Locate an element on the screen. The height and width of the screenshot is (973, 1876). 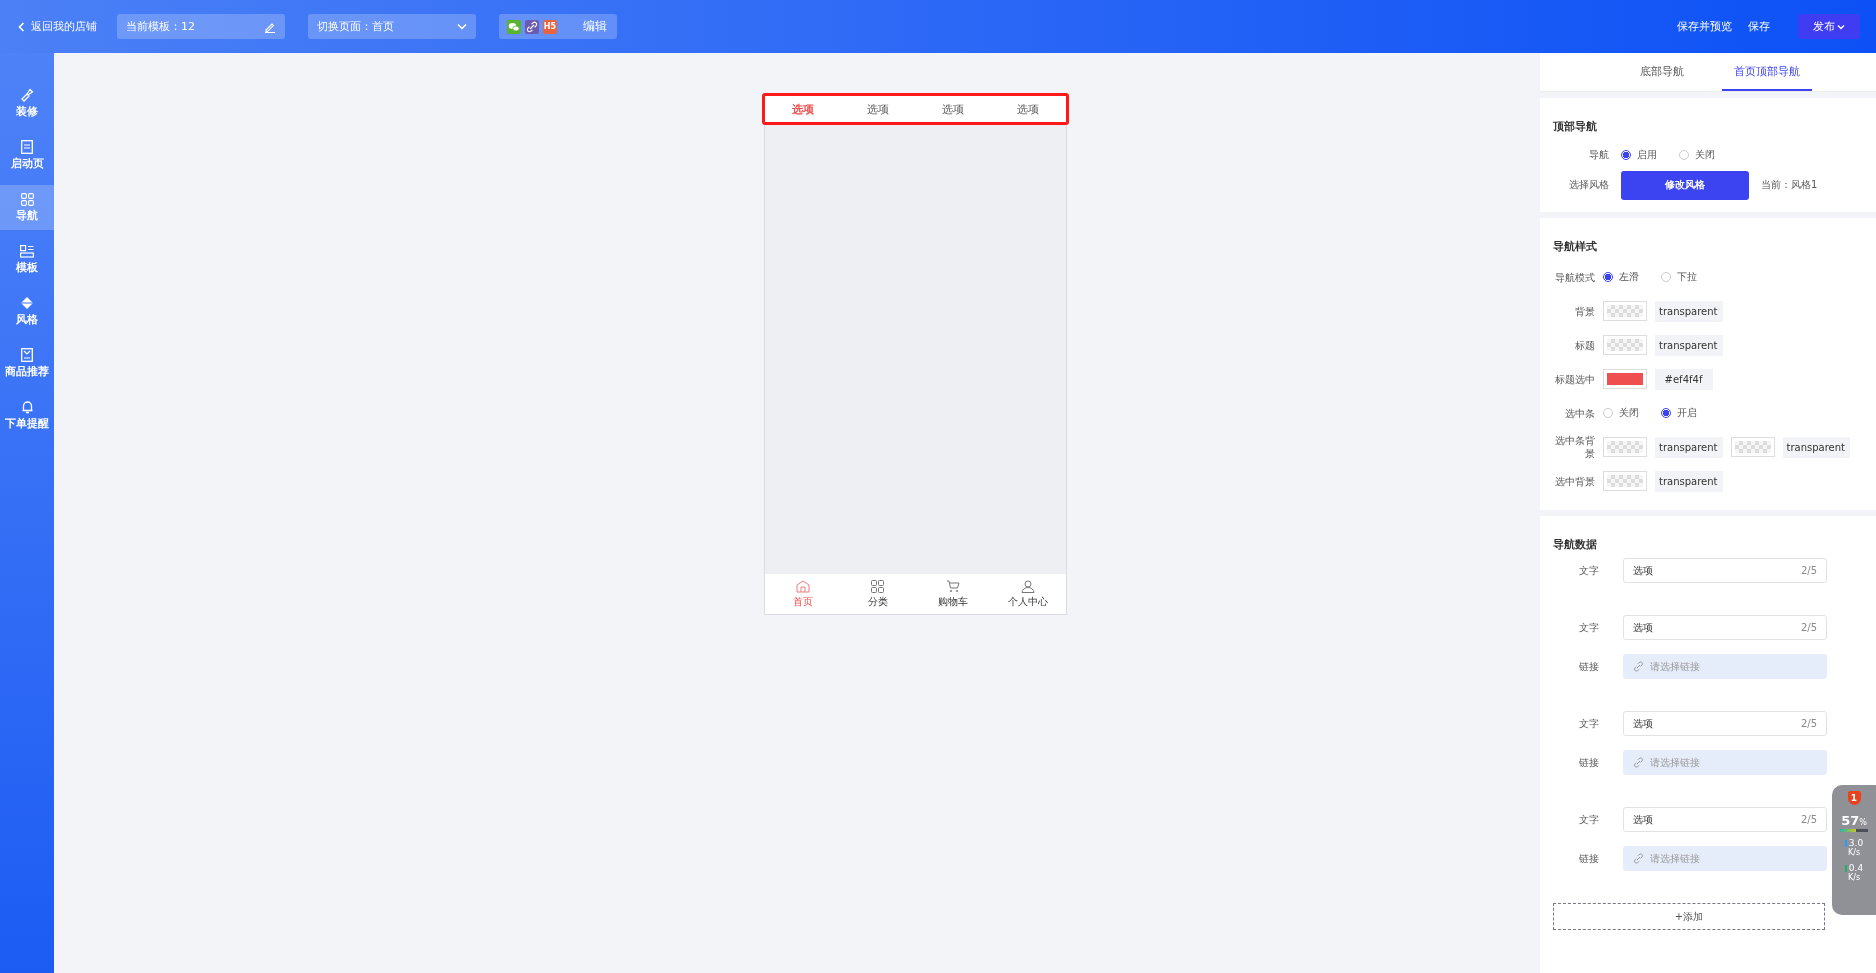
change-style-button: 修改风格 is located at coordinates (1685, 185).